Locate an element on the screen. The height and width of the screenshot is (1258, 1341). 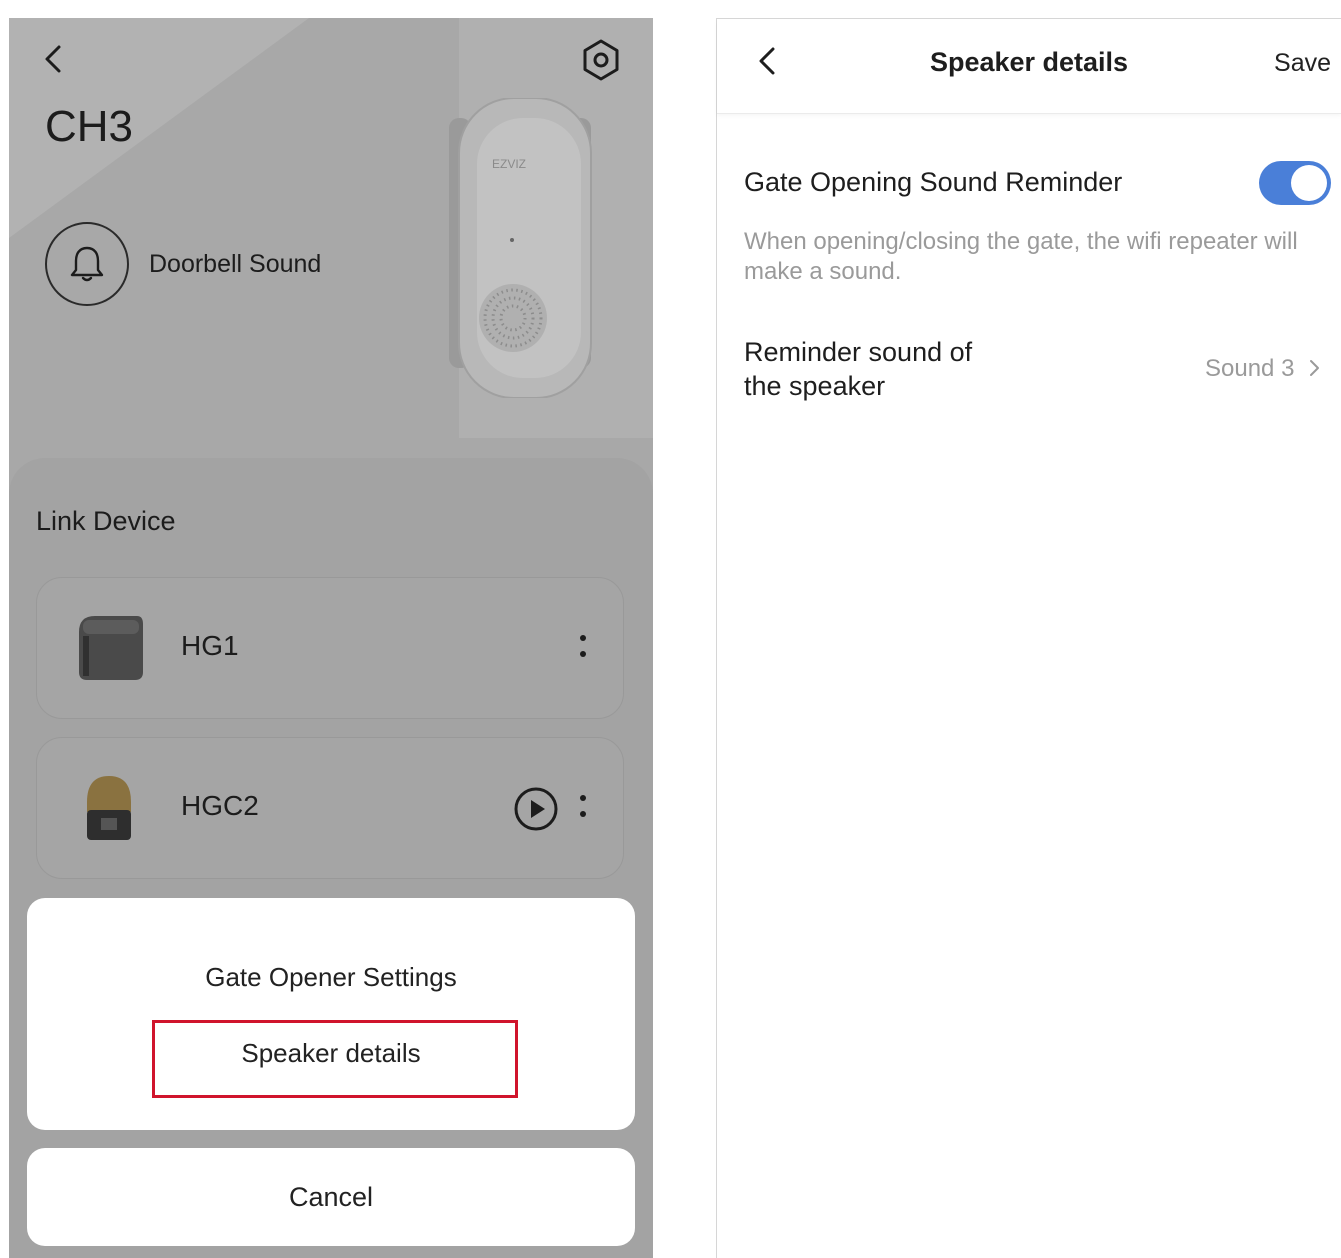
reminder-sound-label: Reminder sound of the speaker is located at coordinates (879, 369).